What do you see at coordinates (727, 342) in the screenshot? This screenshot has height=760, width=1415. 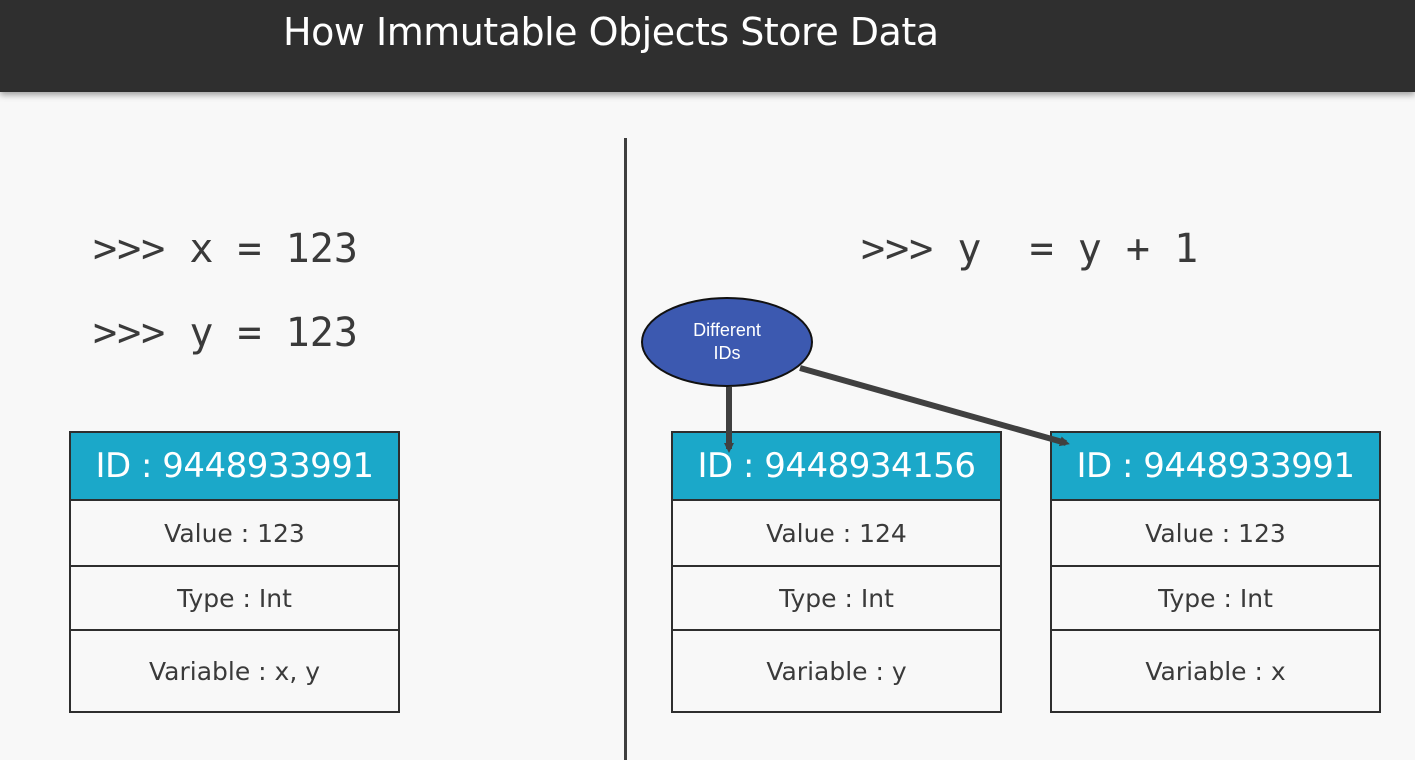 I see `different-ids-callout: Different IDs` at bounding box center [727, 342].